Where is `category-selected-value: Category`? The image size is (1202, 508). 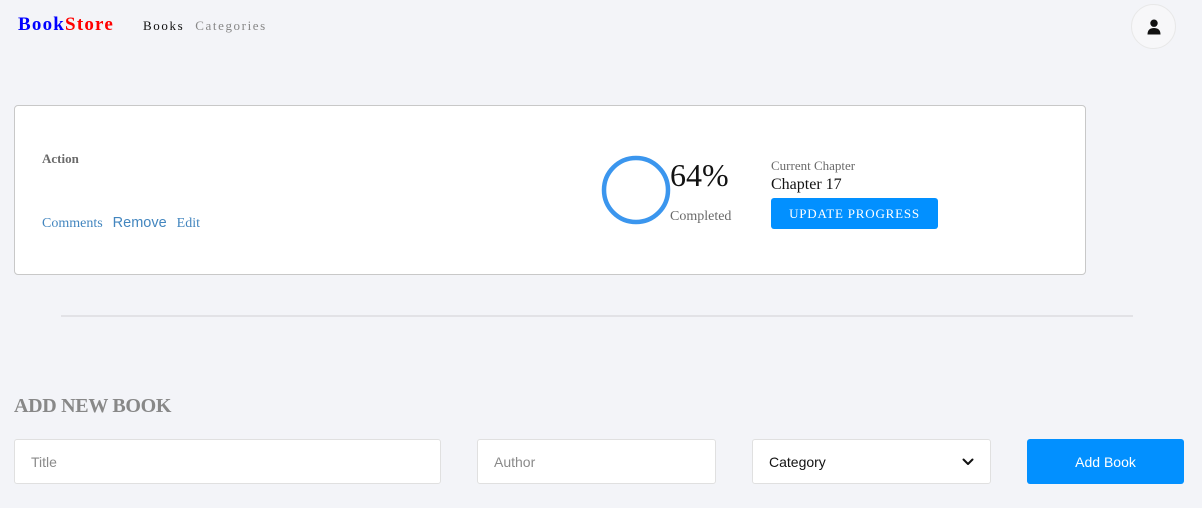 category-selected-value: Category is located at coordinates (797, 461).